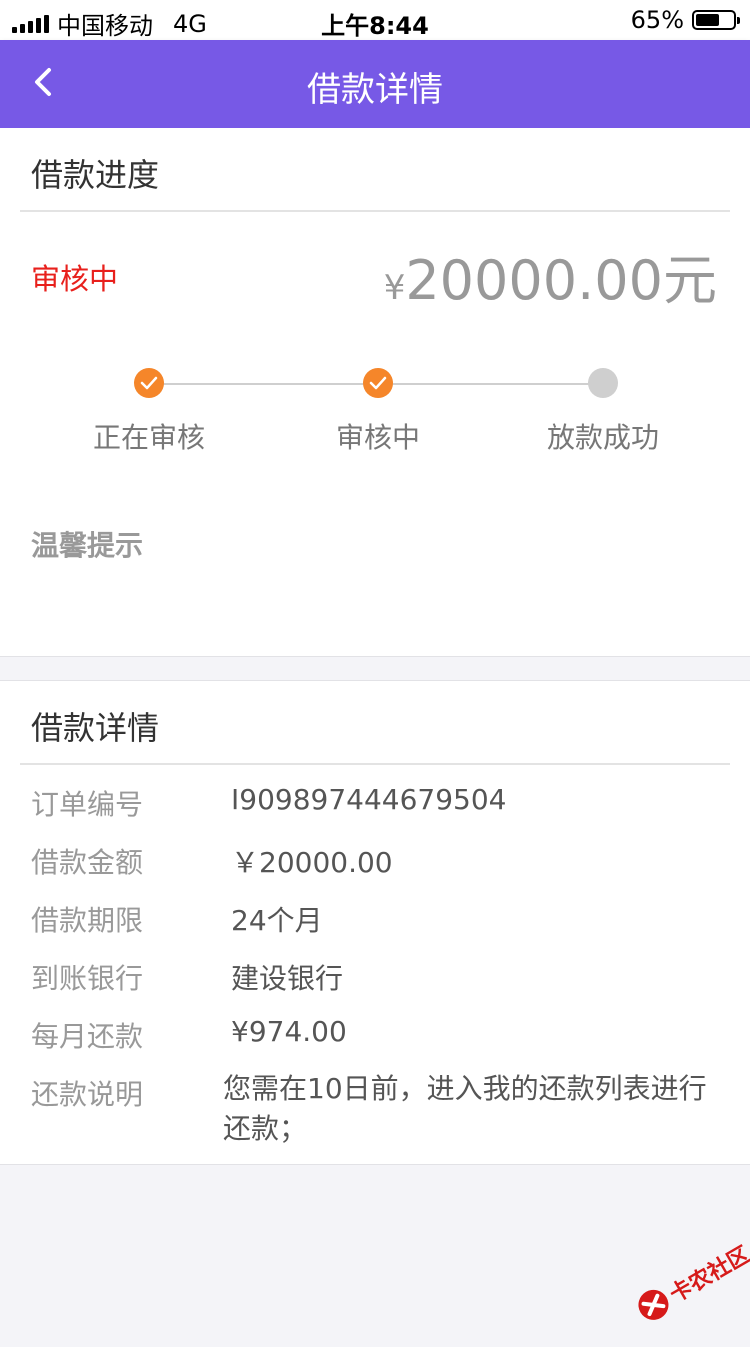 The image size is (750, 1347). Describe the element at coordinates (602, 437) in the screenshot. I see `step-label: 放款成功` at that location.